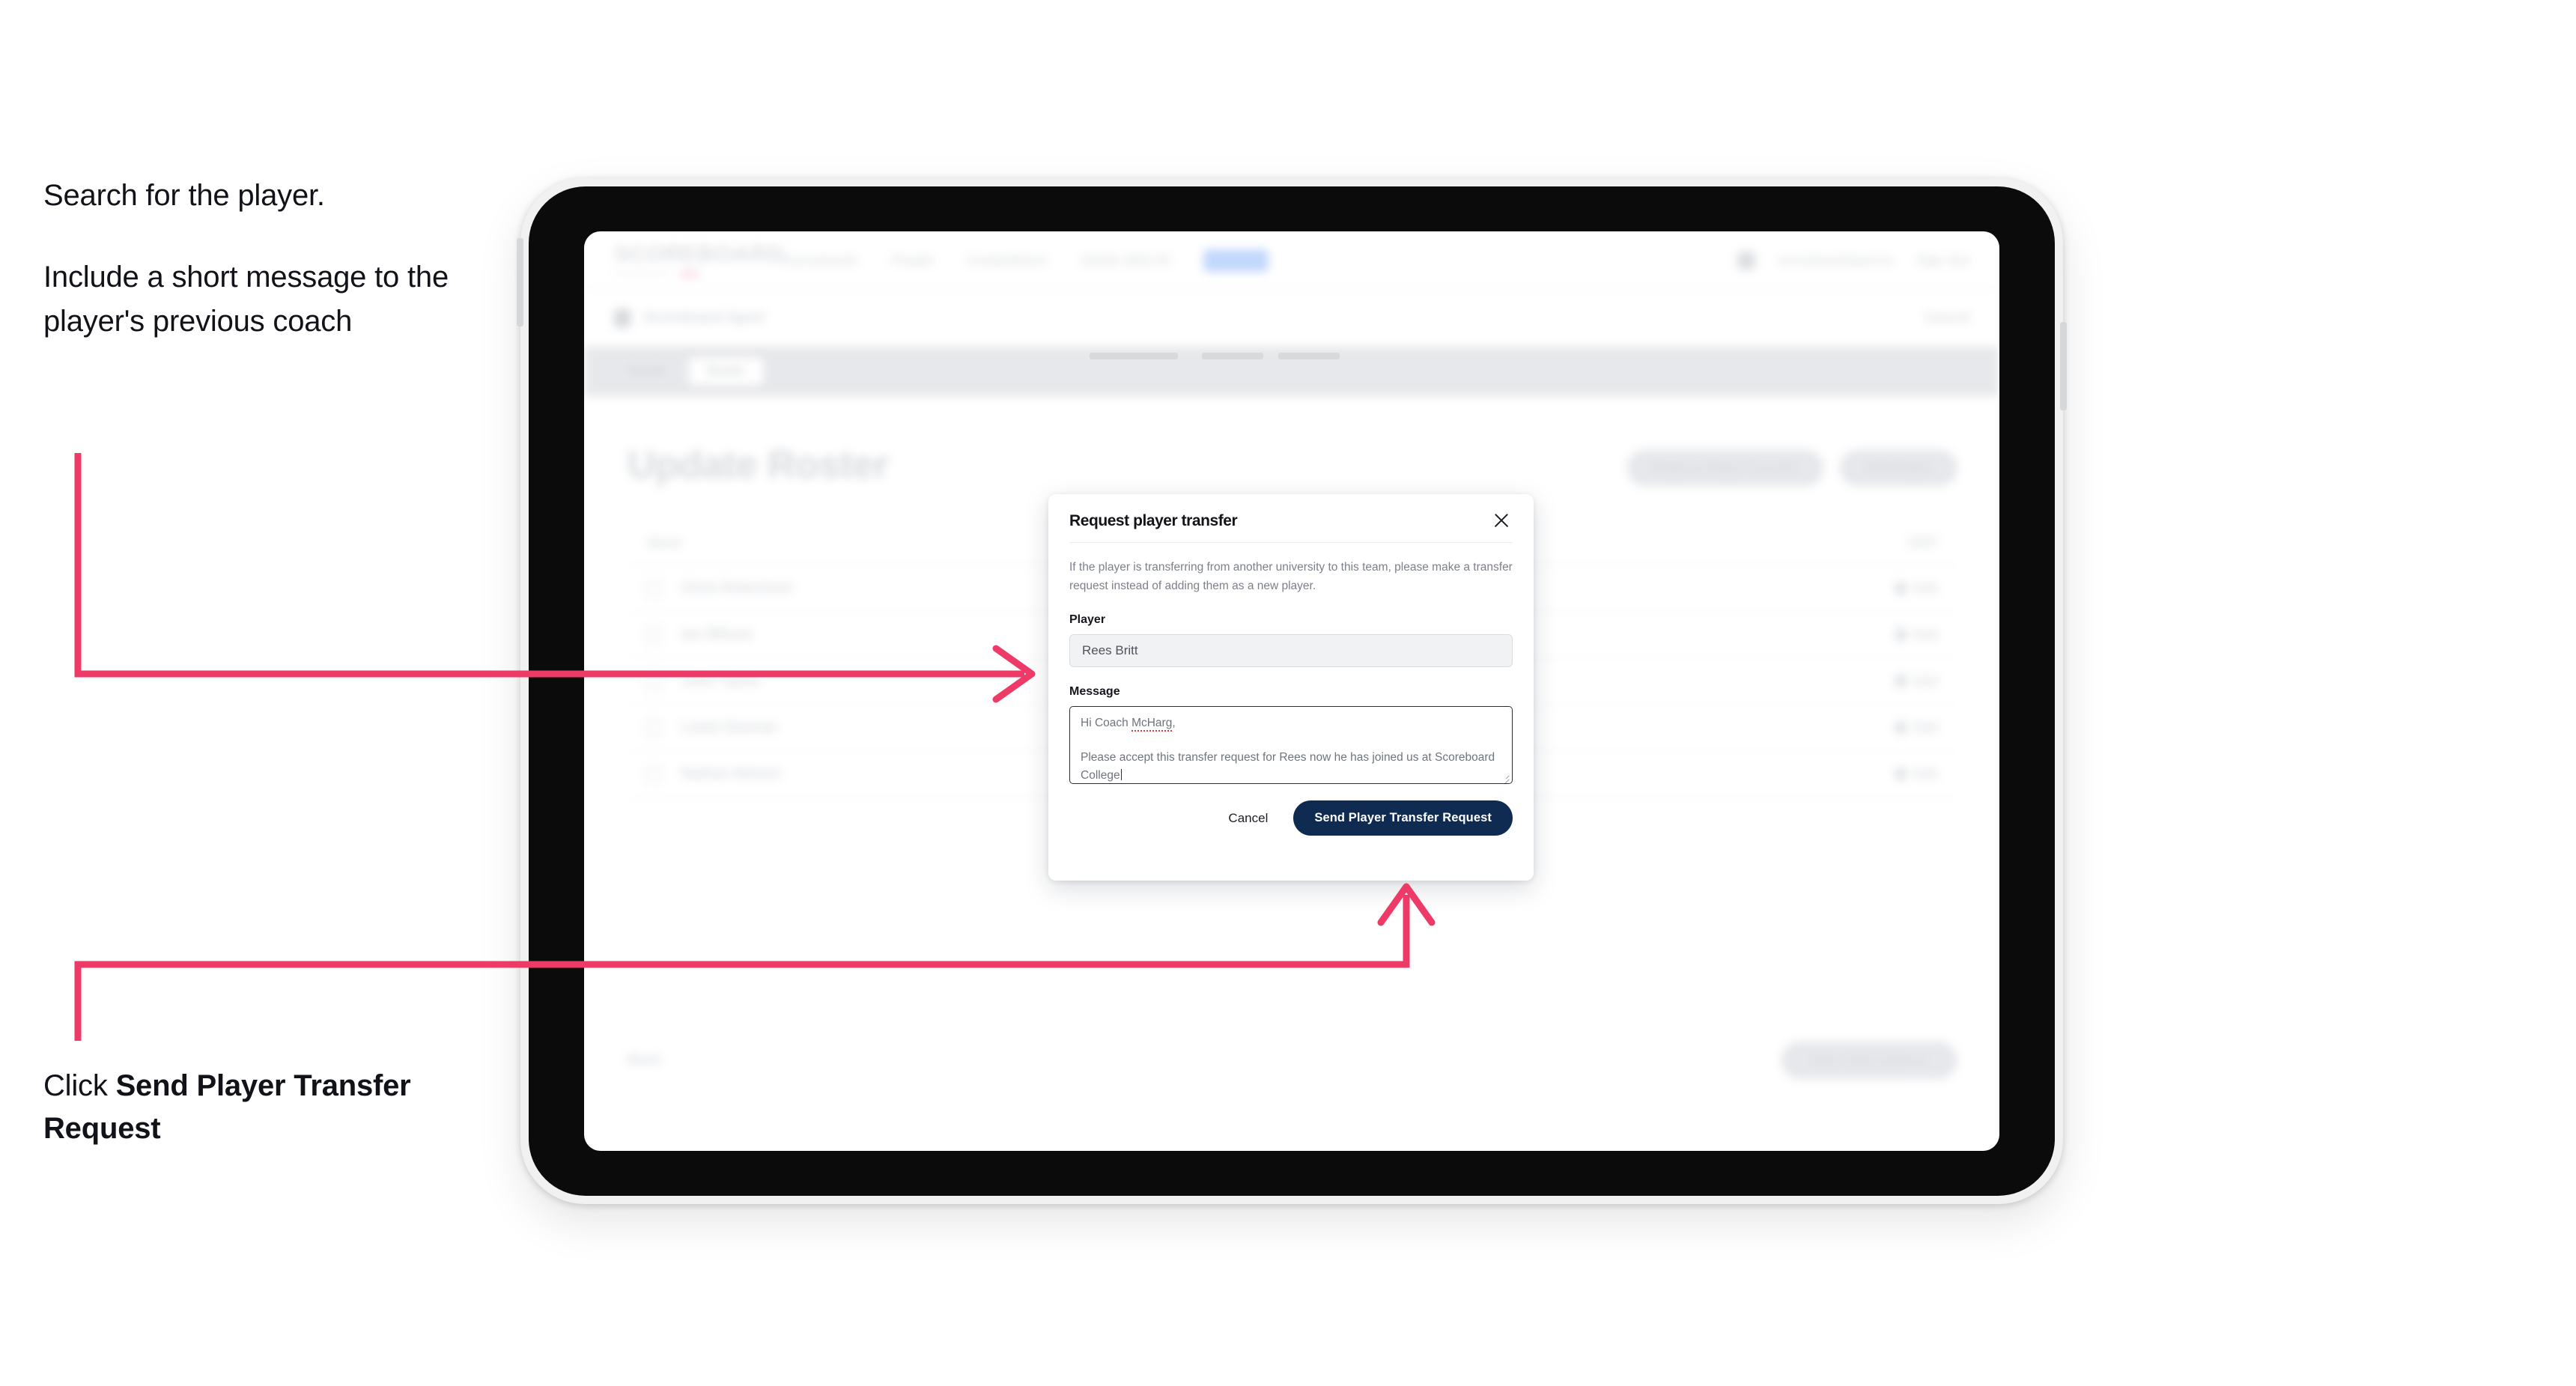  What do you see at coordinates (737, 588) in the screenshot?
I see `player-name: Chris Robertson` at bounding box center [737, 588].